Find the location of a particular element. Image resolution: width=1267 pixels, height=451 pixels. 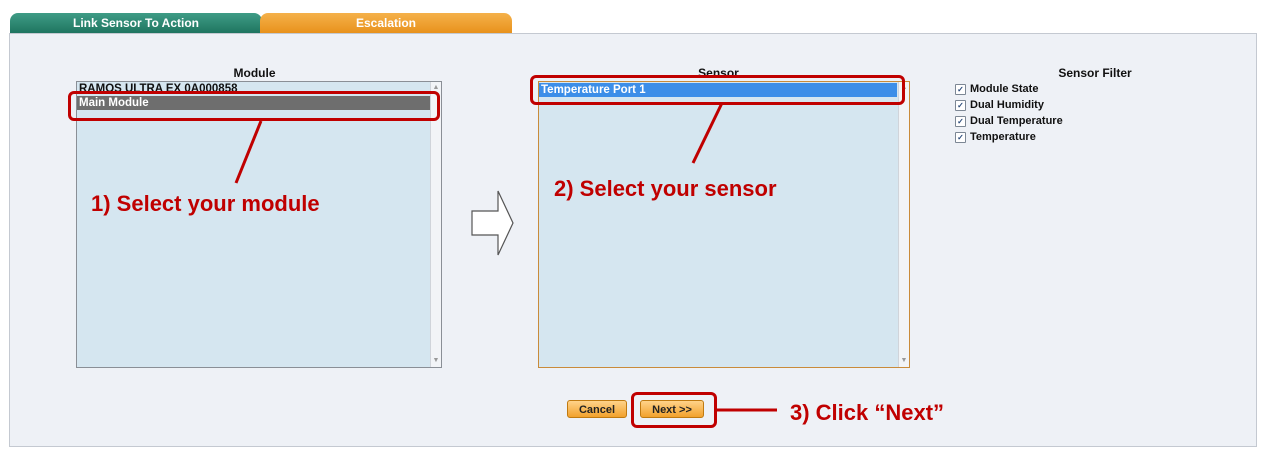

next-highlight is located at coordinates (674, 410).